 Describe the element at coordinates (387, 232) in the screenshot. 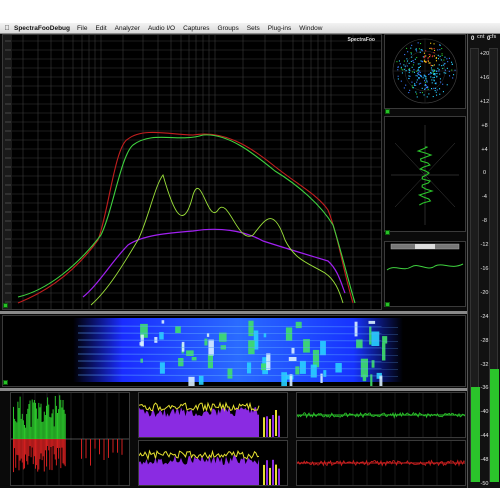

I see `lissajous-enable-button` at that location.